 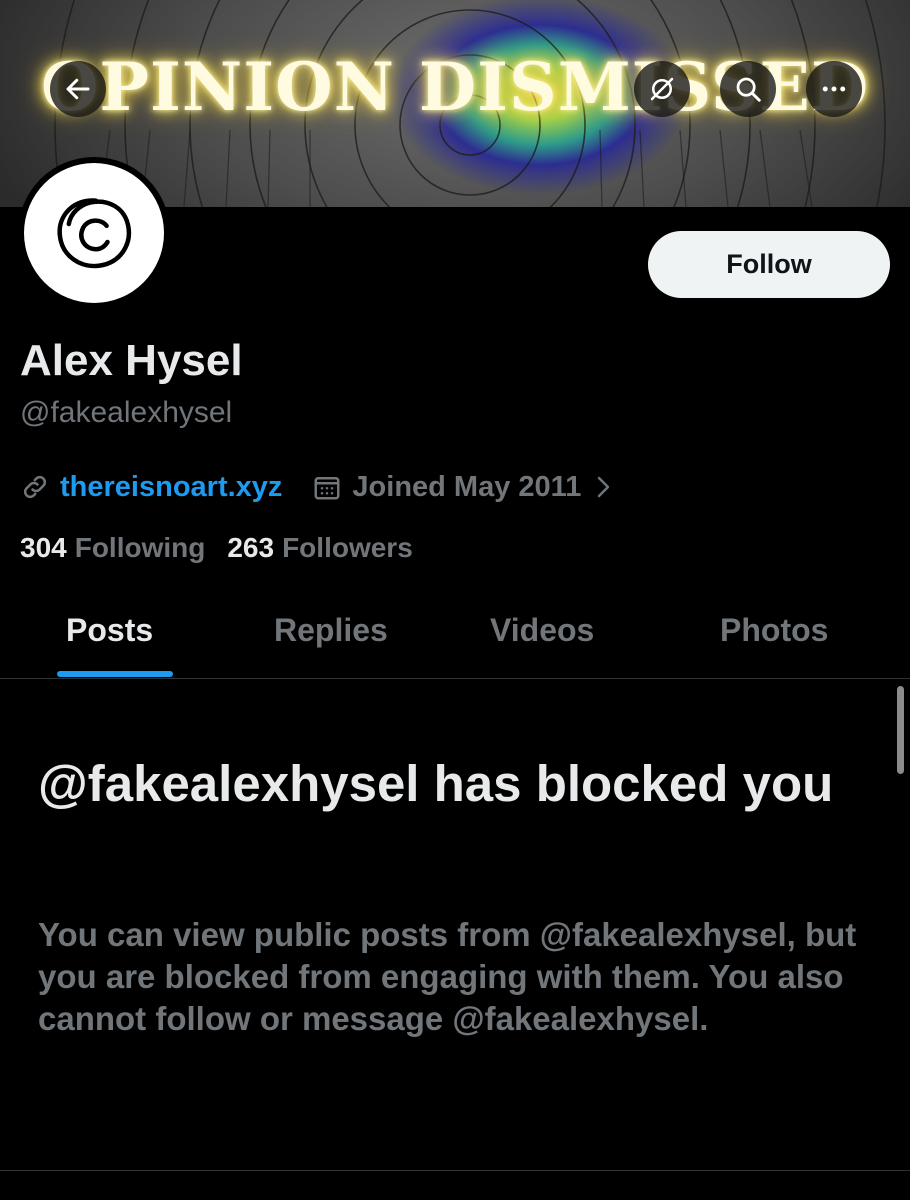 I want to click on avatar-image, so click(x=94, y=233).